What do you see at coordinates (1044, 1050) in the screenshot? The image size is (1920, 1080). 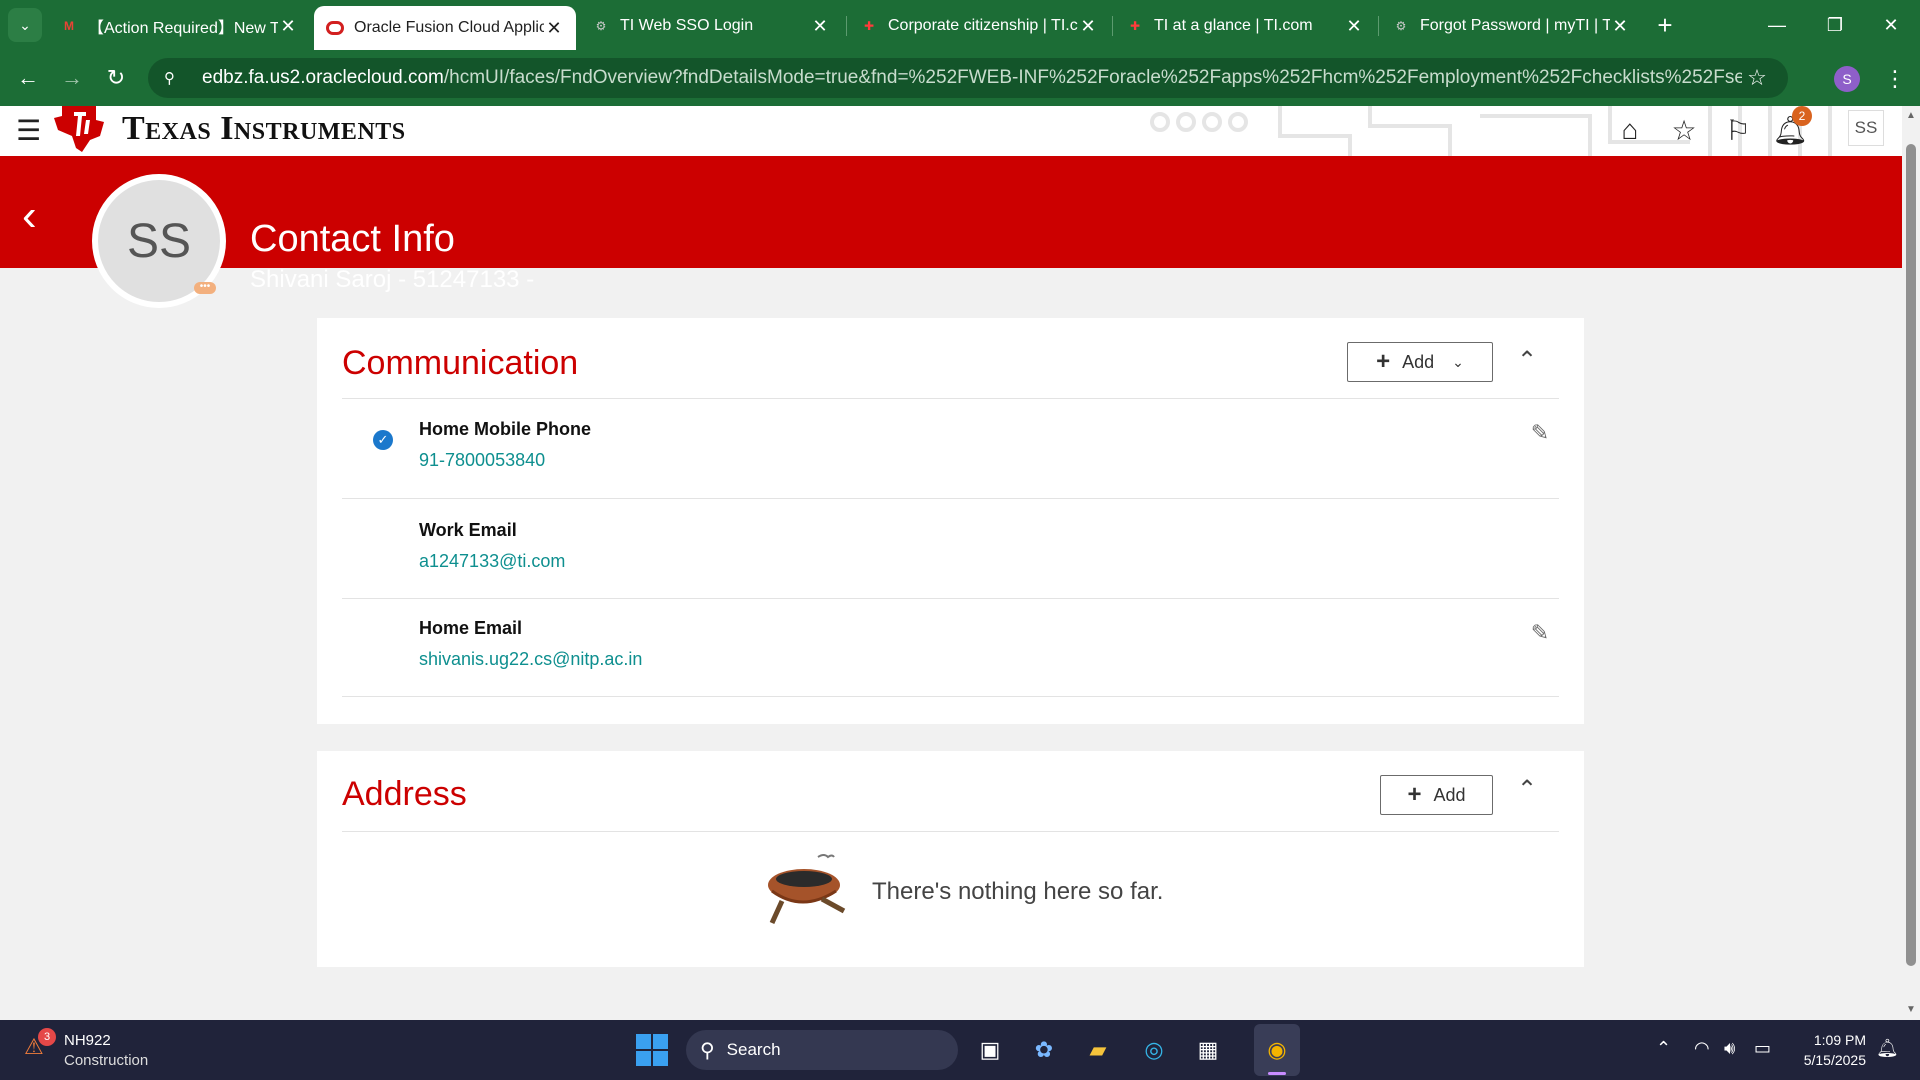 I see `copilot-icon: ✿` at bounding box center [1044, 1050].